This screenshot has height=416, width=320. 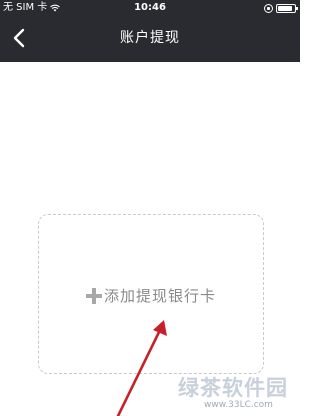 I want to click on add-card-content: 添加提现银行卡, so click(x=151, y=295).